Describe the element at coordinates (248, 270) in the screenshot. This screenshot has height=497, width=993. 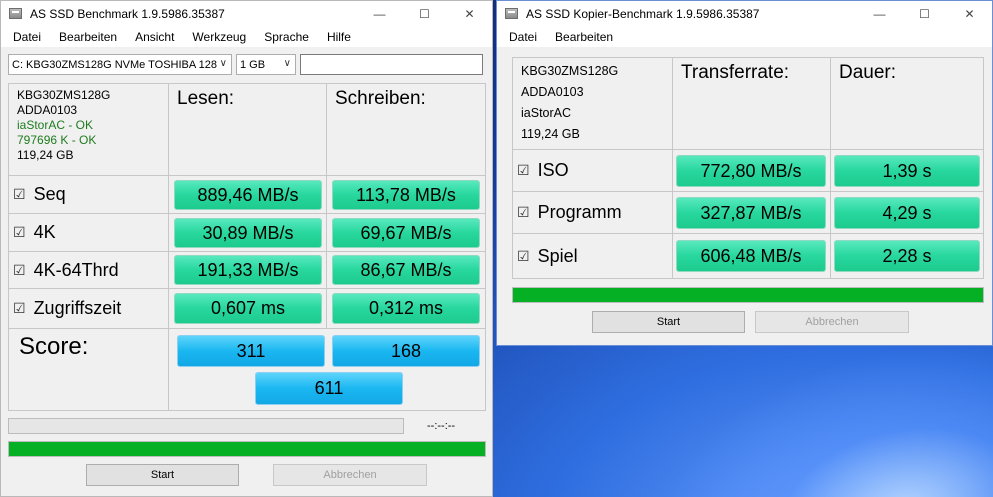
I see `value-4k64-read: 191,33 MB/s` at that location.